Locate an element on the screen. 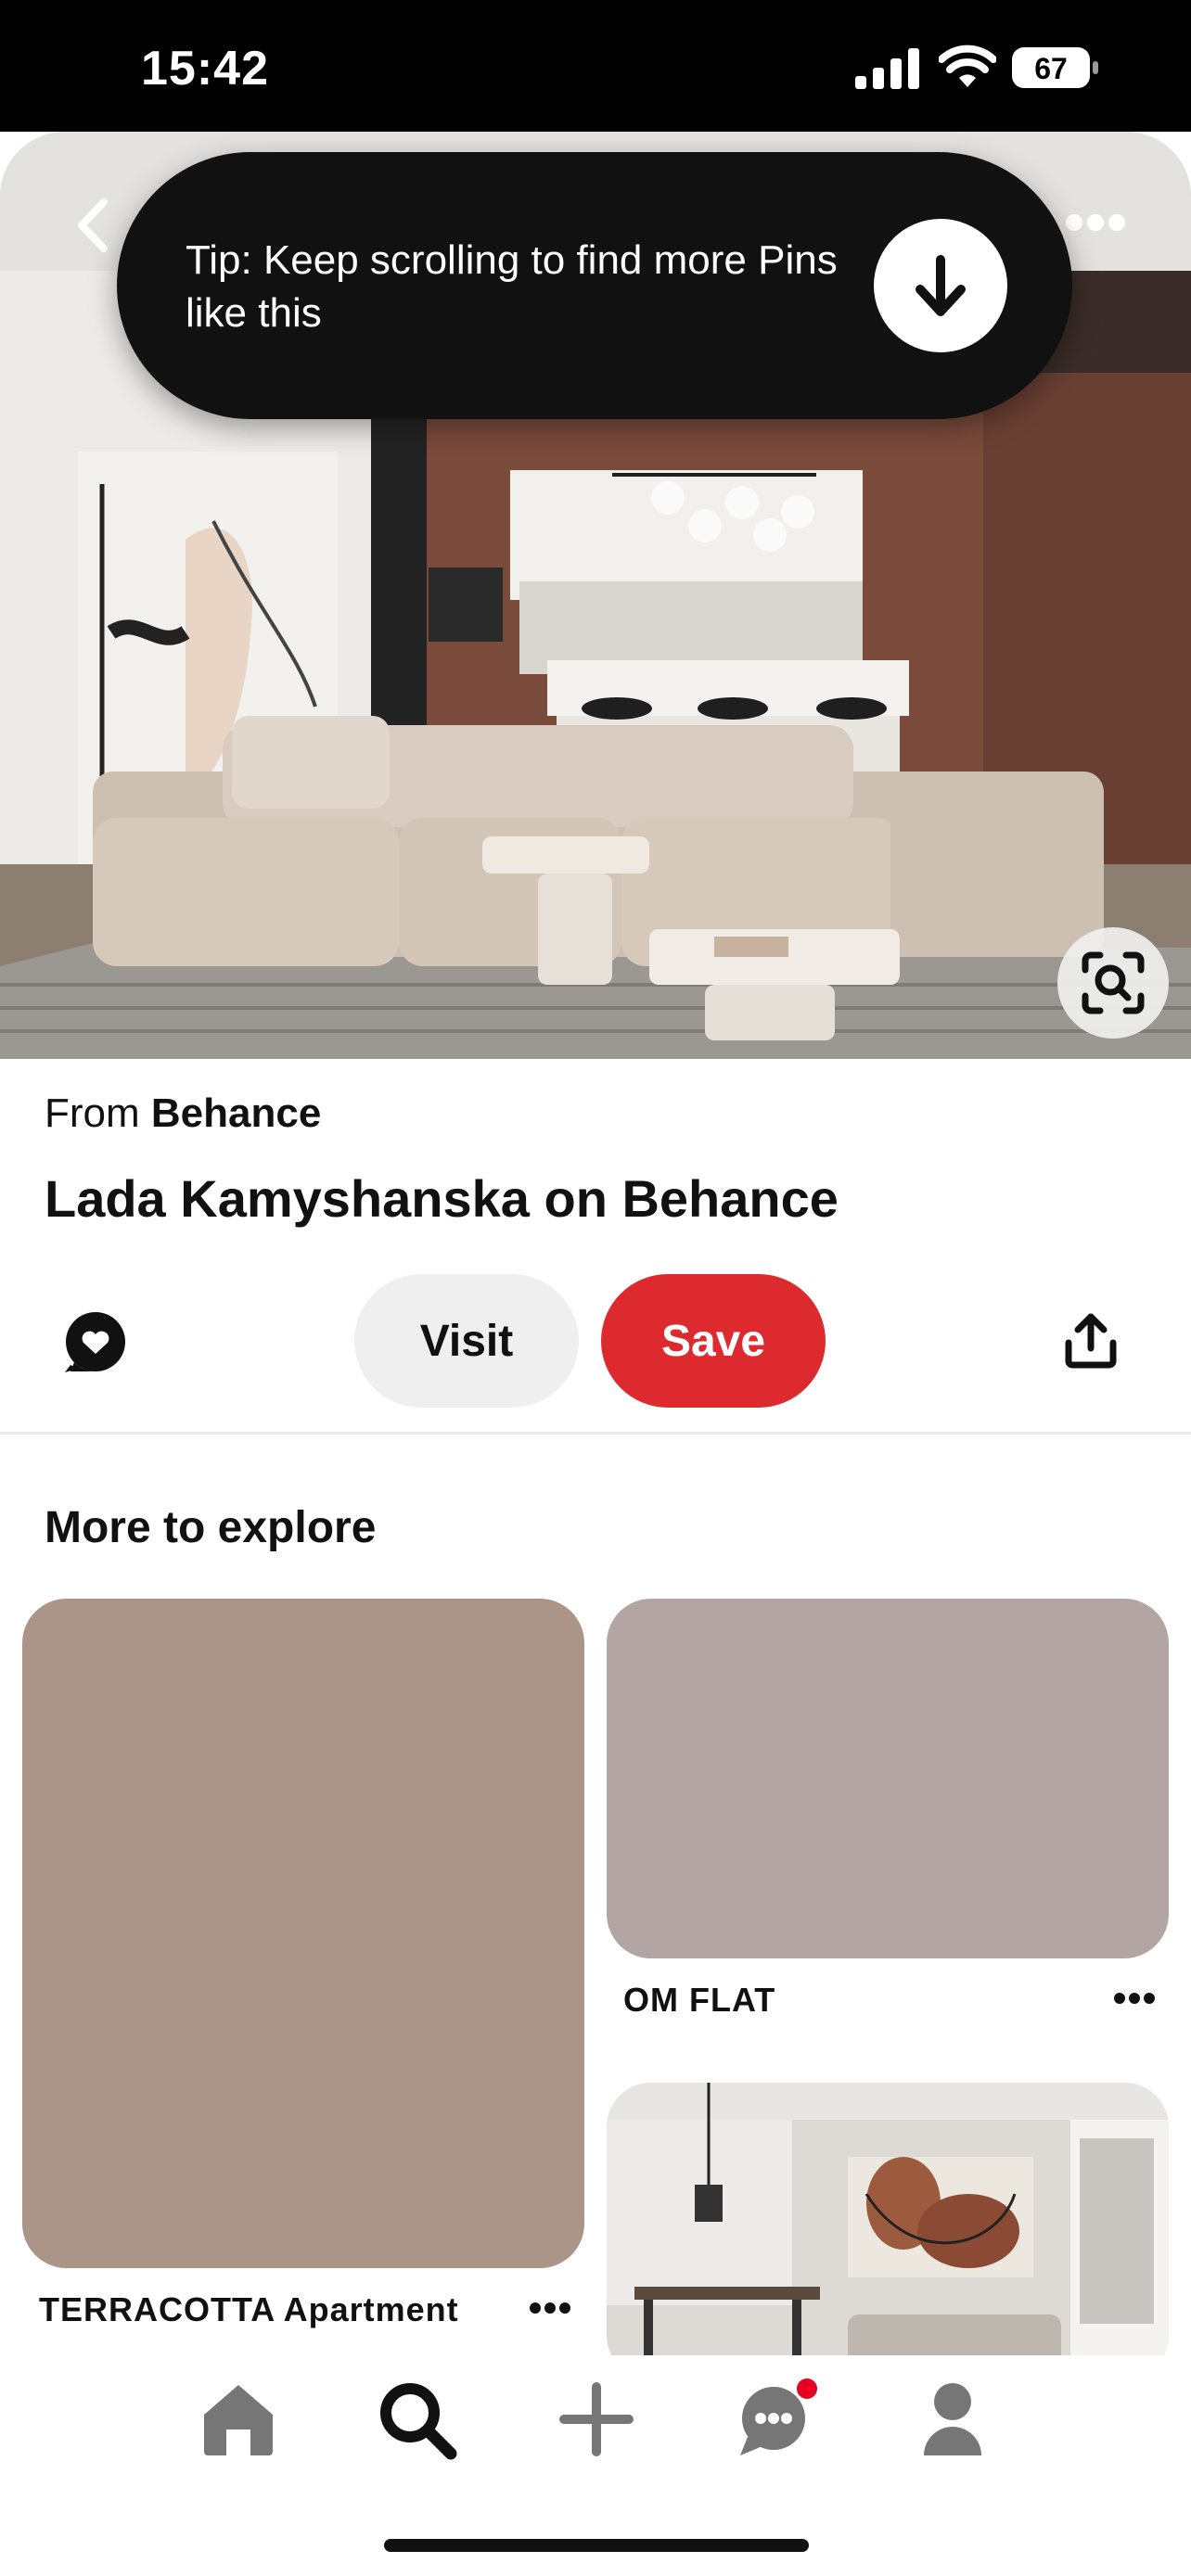  scroll-down-button is located at coordinates (940, 286).